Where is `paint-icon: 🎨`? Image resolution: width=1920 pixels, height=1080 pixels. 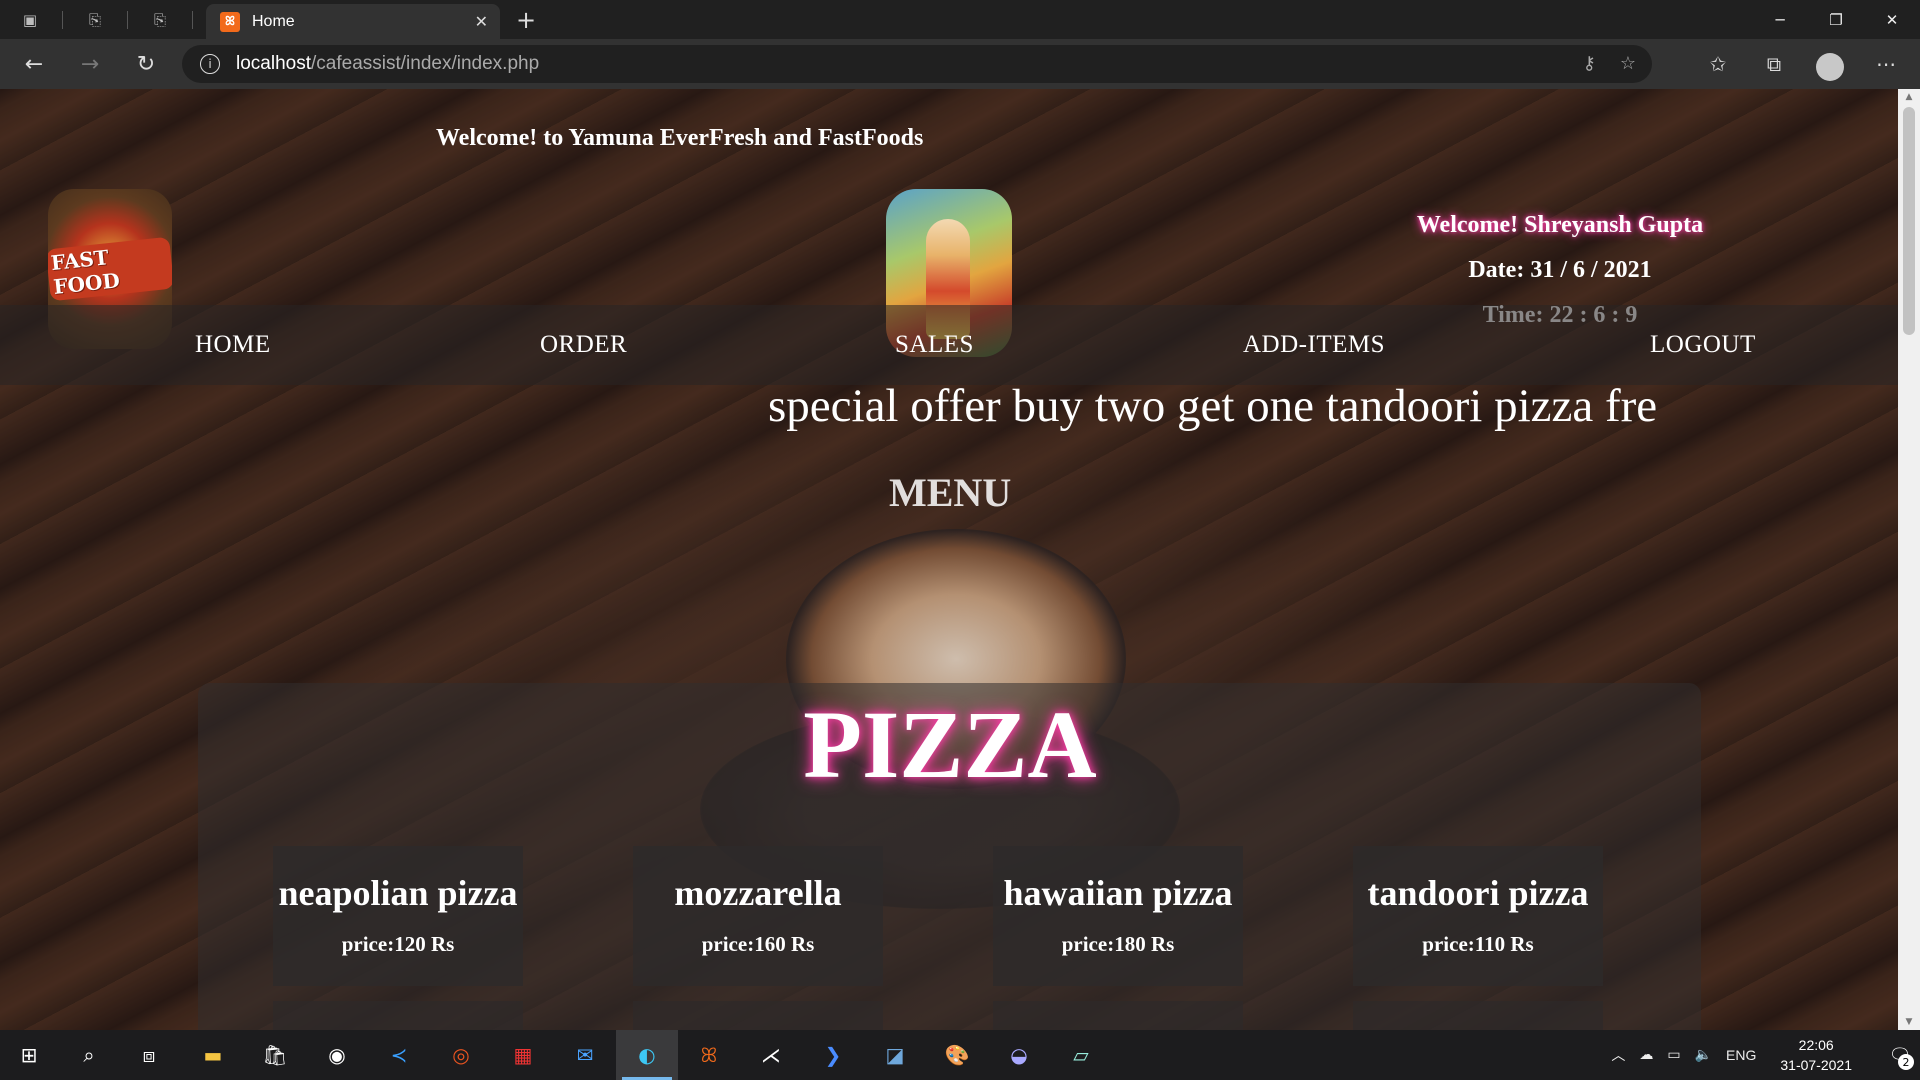
paint-icon: 🎨 is located at coordinates (957, 1055).